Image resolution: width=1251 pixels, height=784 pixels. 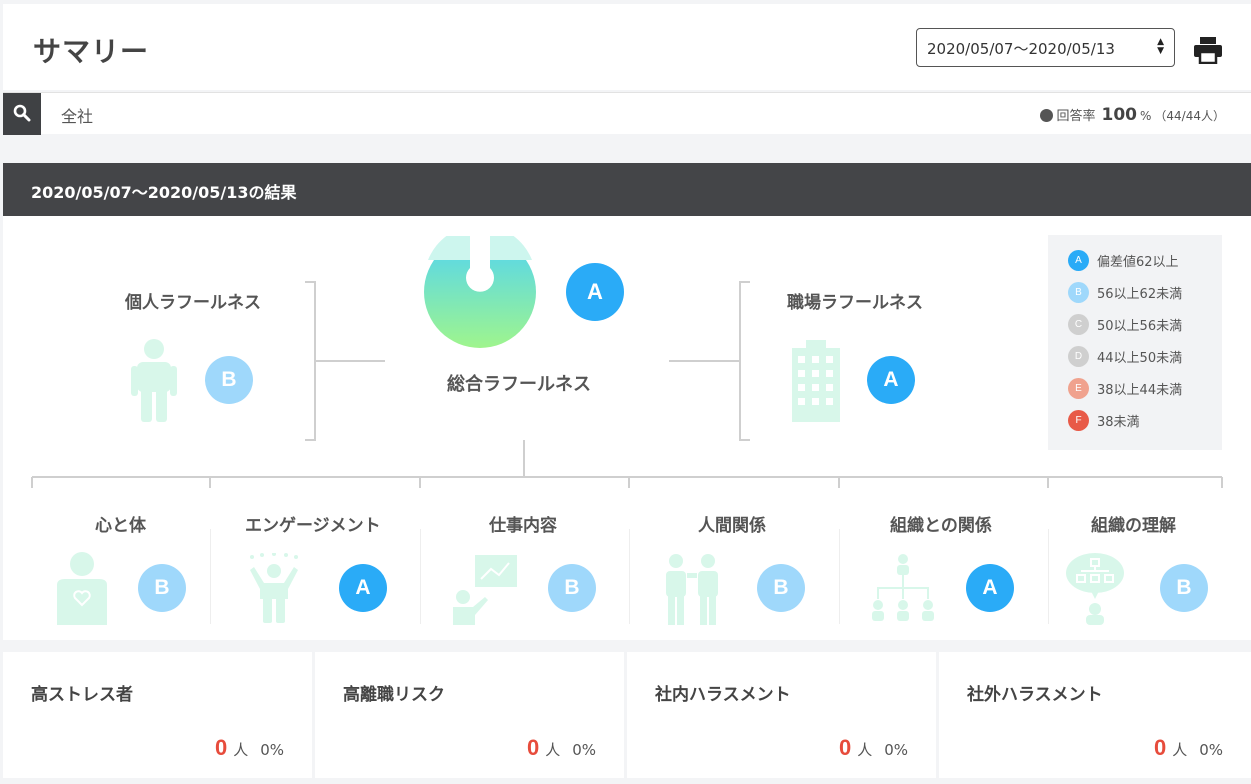 What do you see at coordinates (154, 380) in the screenshot?
I see `person-icon` at bounding box center [154, 380].